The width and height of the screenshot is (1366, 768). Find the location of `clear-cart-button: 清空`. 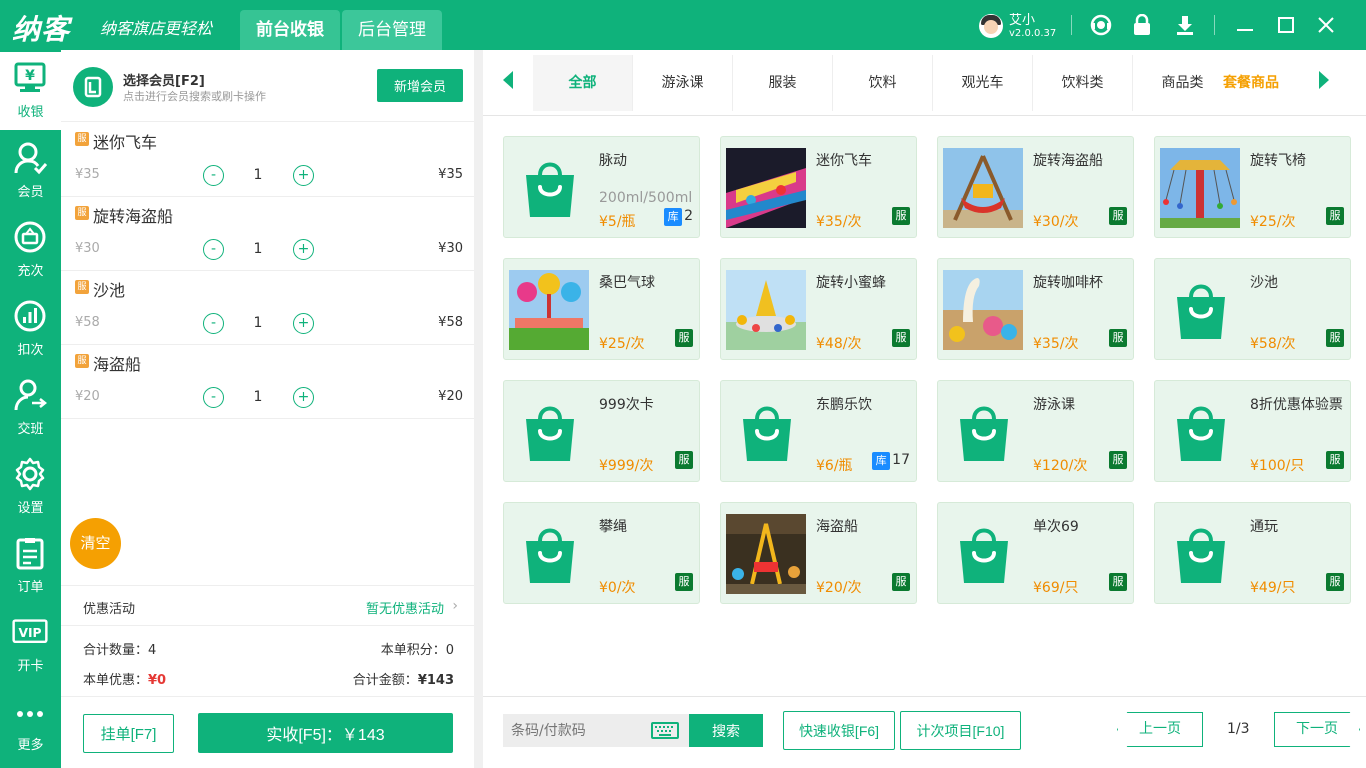

clear-cart-button: 清空 is located at coordinates (95, 543).